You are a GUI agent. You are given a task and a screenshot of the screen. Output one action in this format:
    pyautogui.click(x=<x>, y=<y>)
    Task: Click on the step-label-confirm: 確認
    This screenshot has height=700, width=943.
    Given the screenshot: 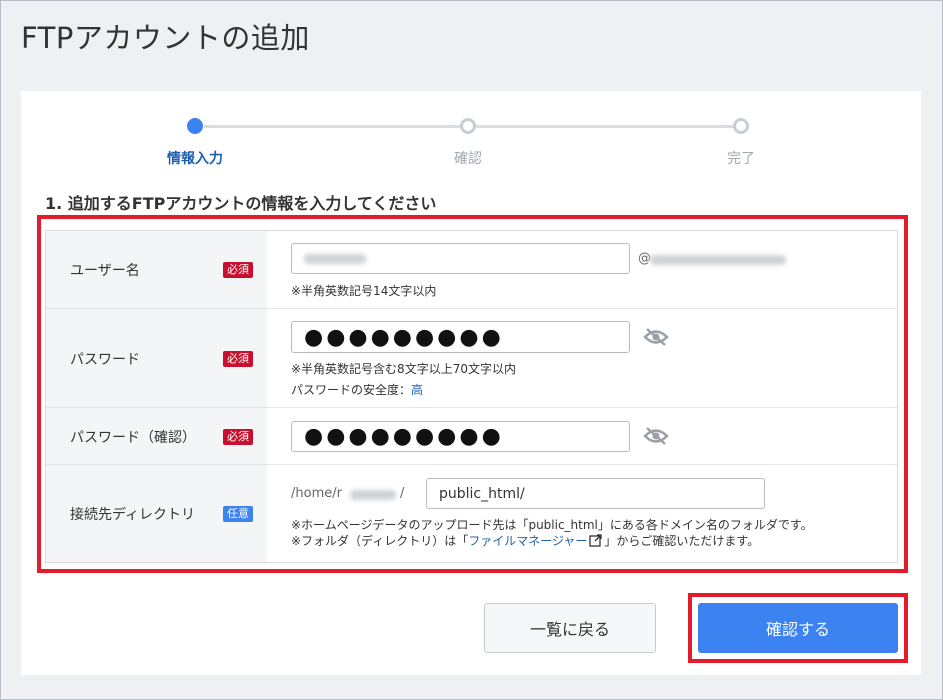 What is the action you would take?
    pyautogui.click(x=468, y=159)
    